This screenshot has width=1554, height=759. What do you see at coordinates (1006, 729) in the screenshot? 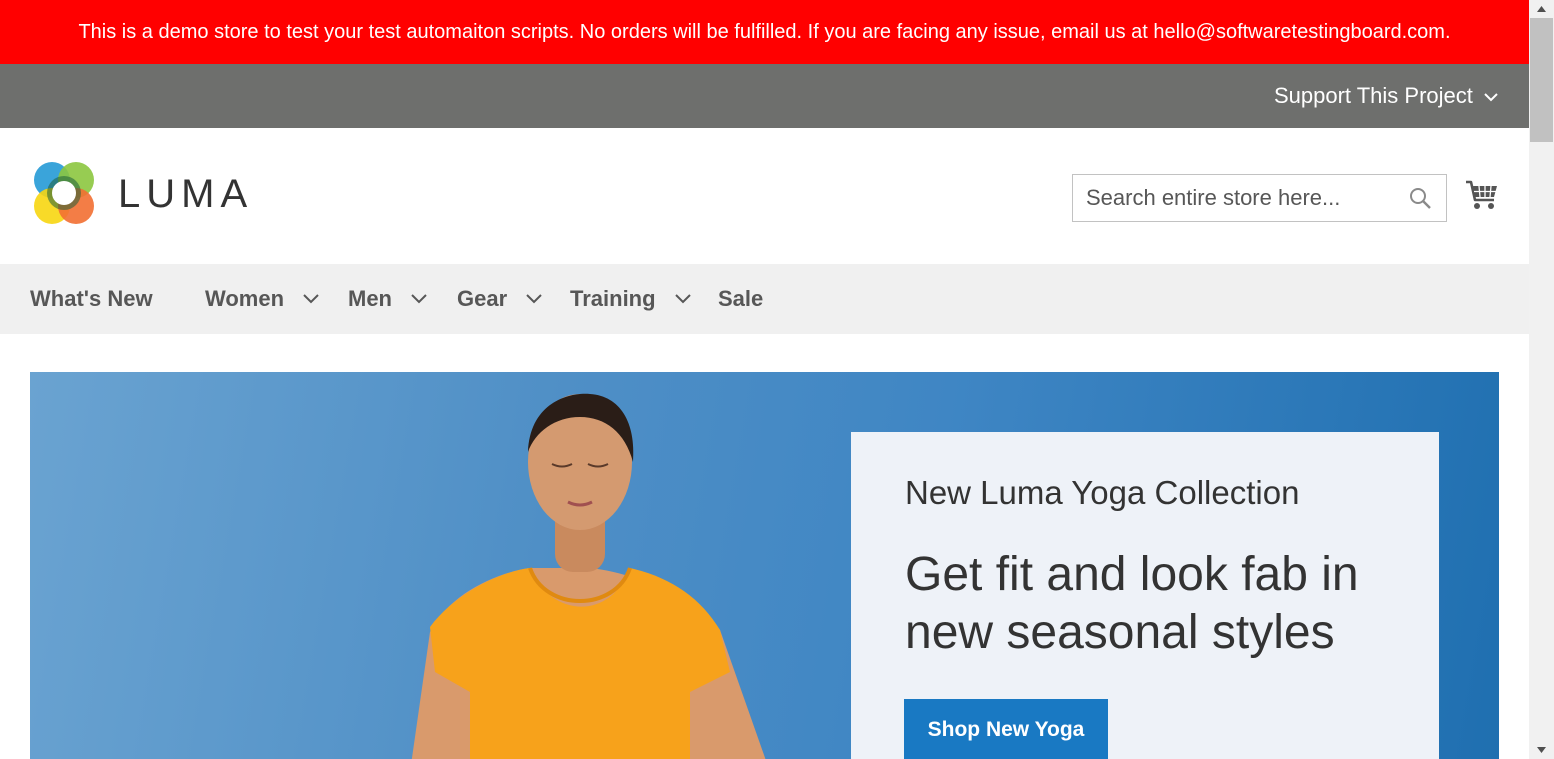
I see `shop-new-yoga-button: Shop New Yoga` at bounding box center [1006, 729].